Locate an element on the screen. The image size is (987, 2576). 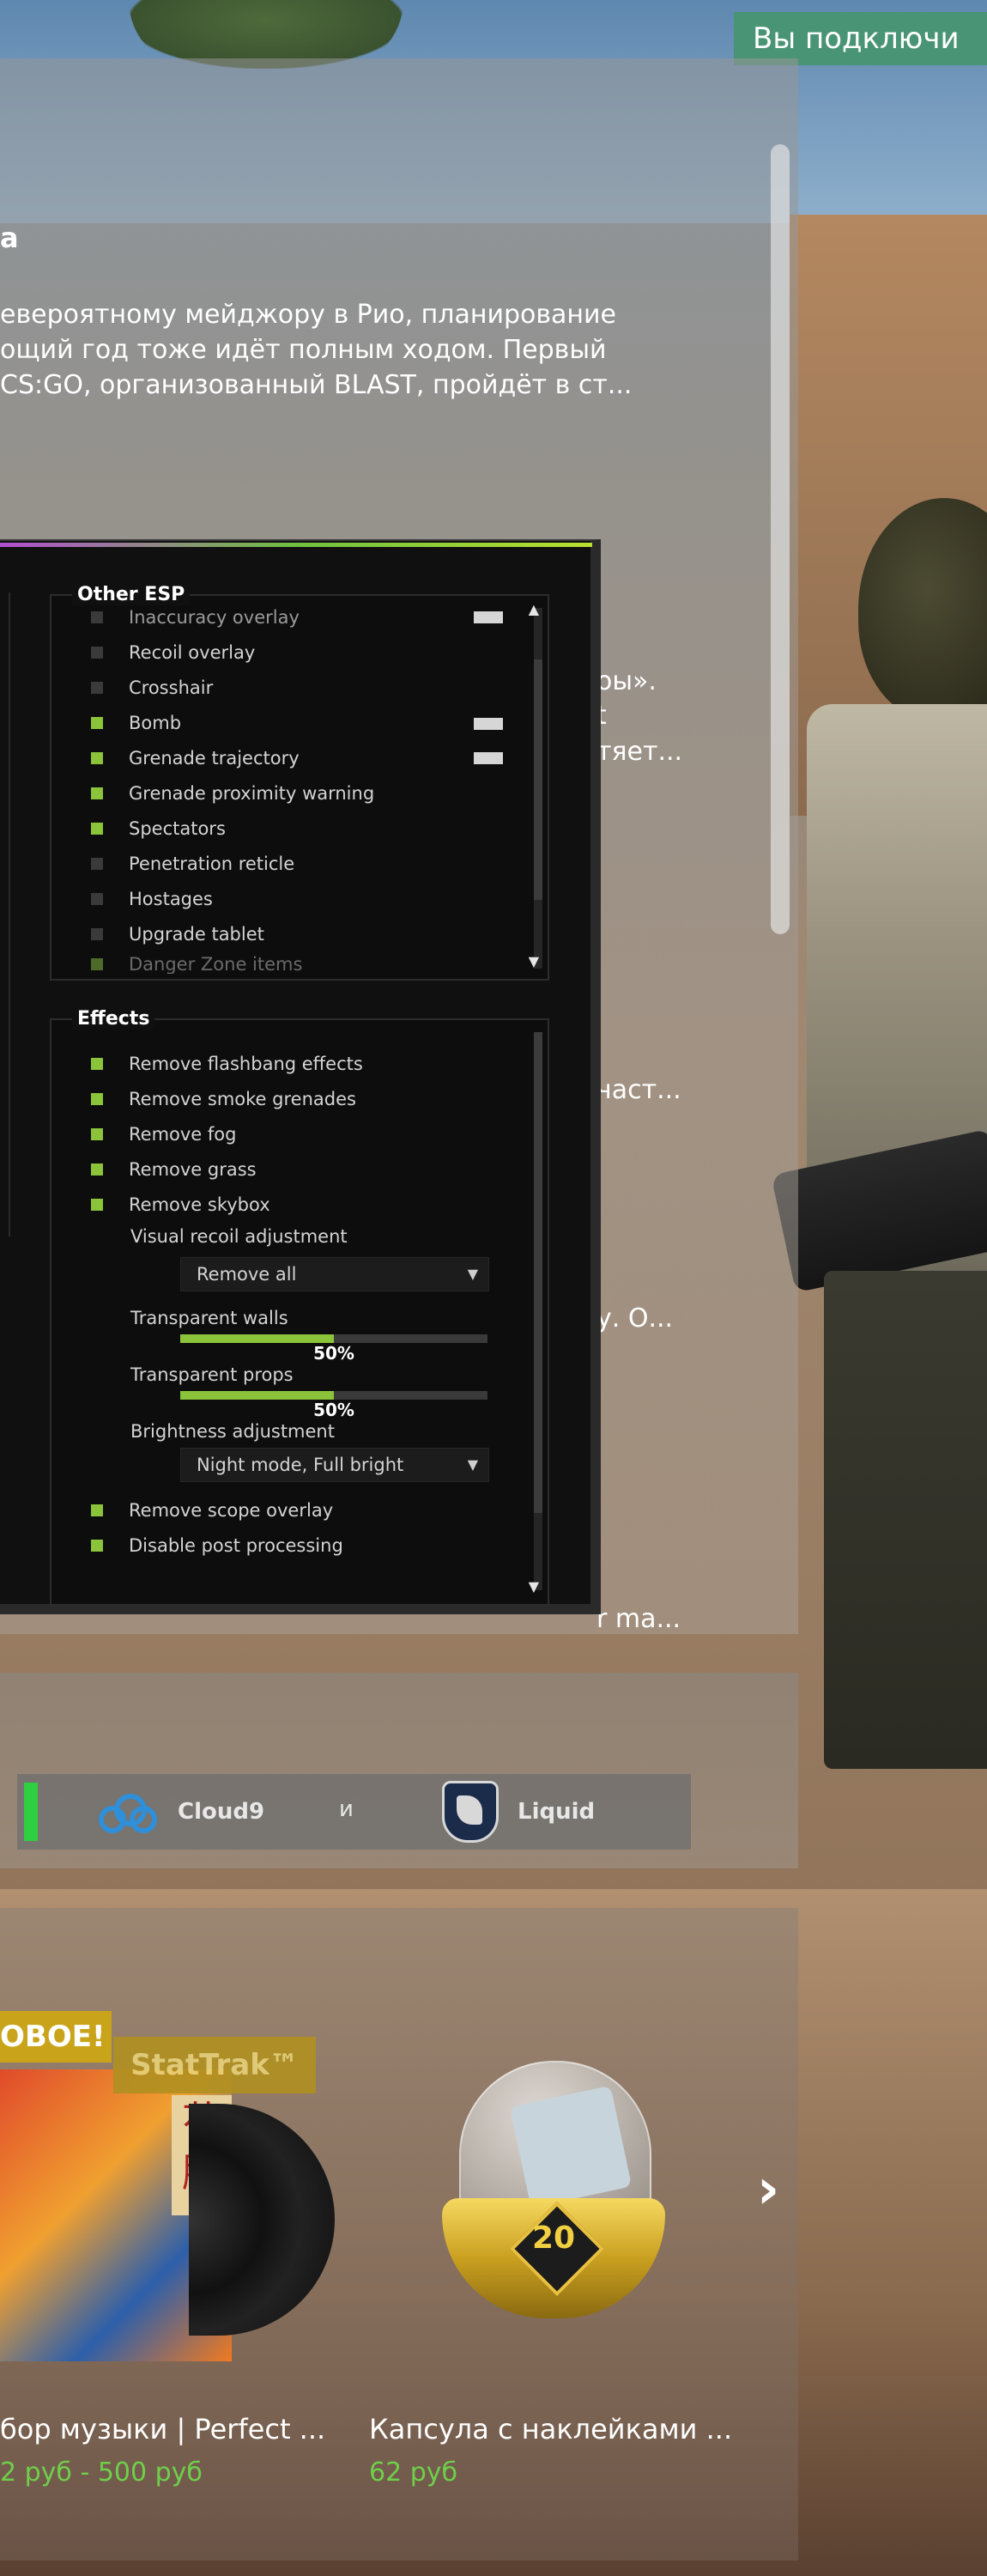
transparent-props-value: 50% is located at coordinates (333, 1410).